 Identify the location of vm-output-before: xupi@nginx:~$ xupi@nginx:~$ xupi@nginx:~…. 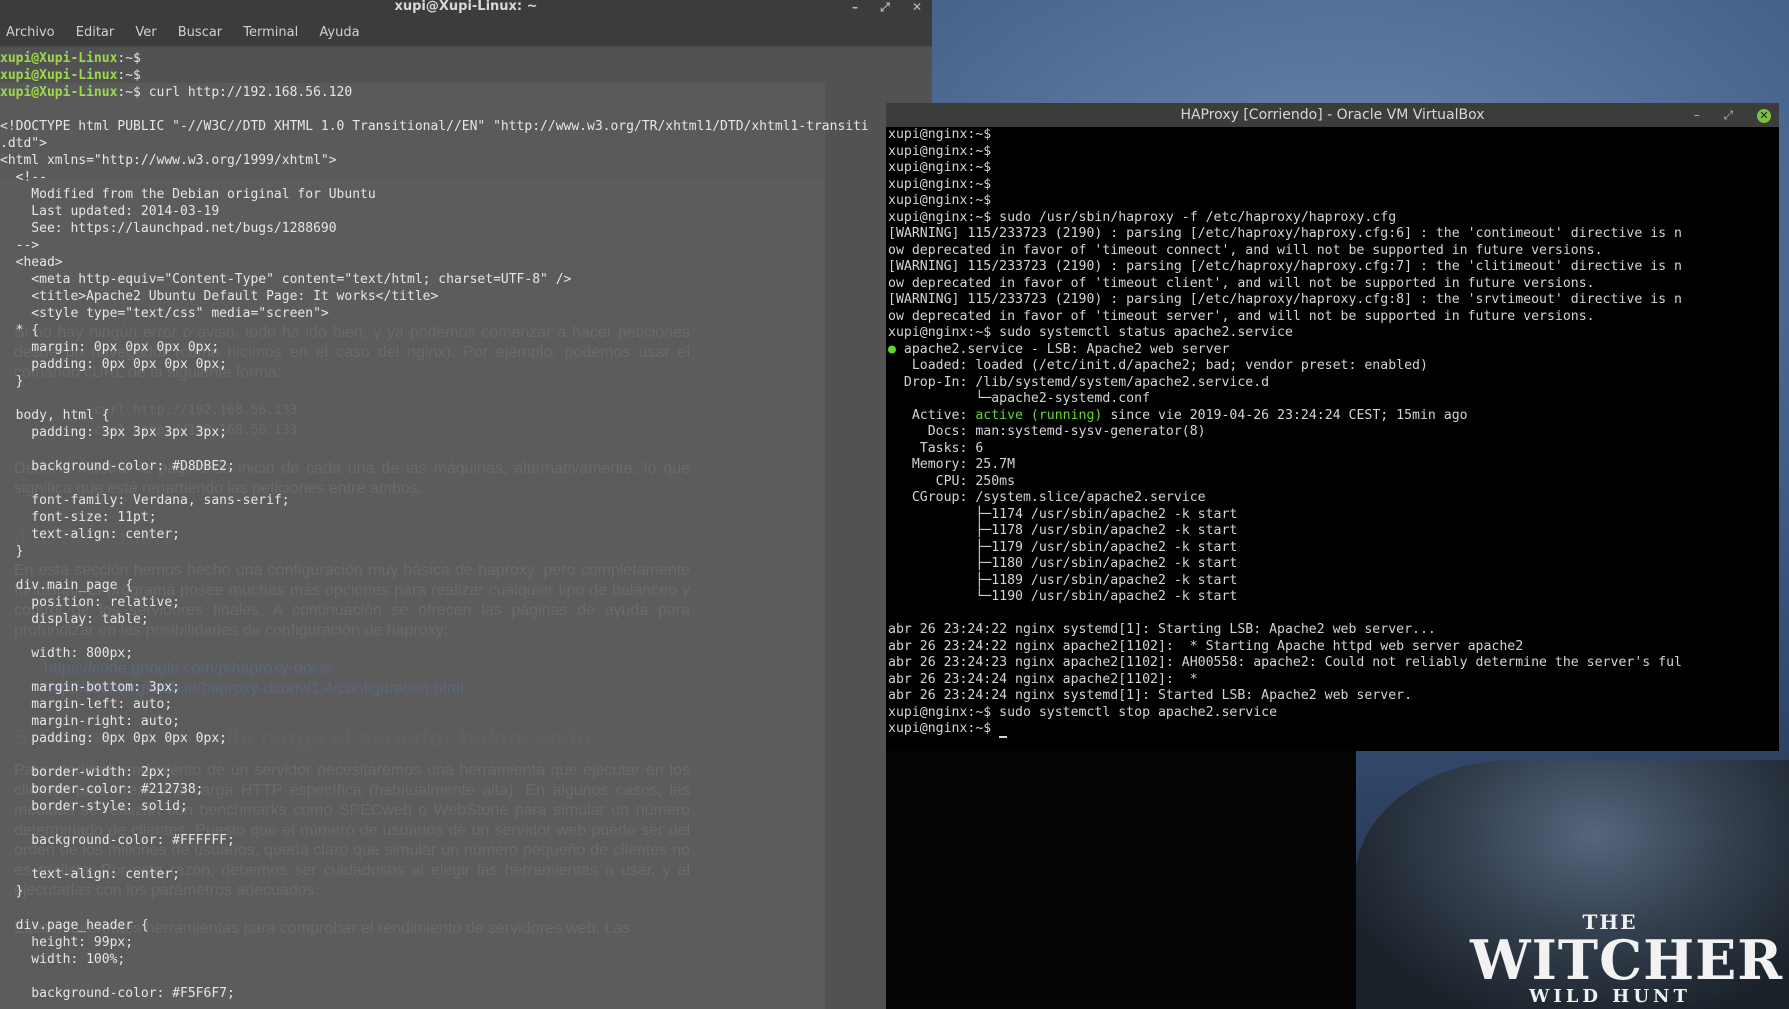
(1285, 233).